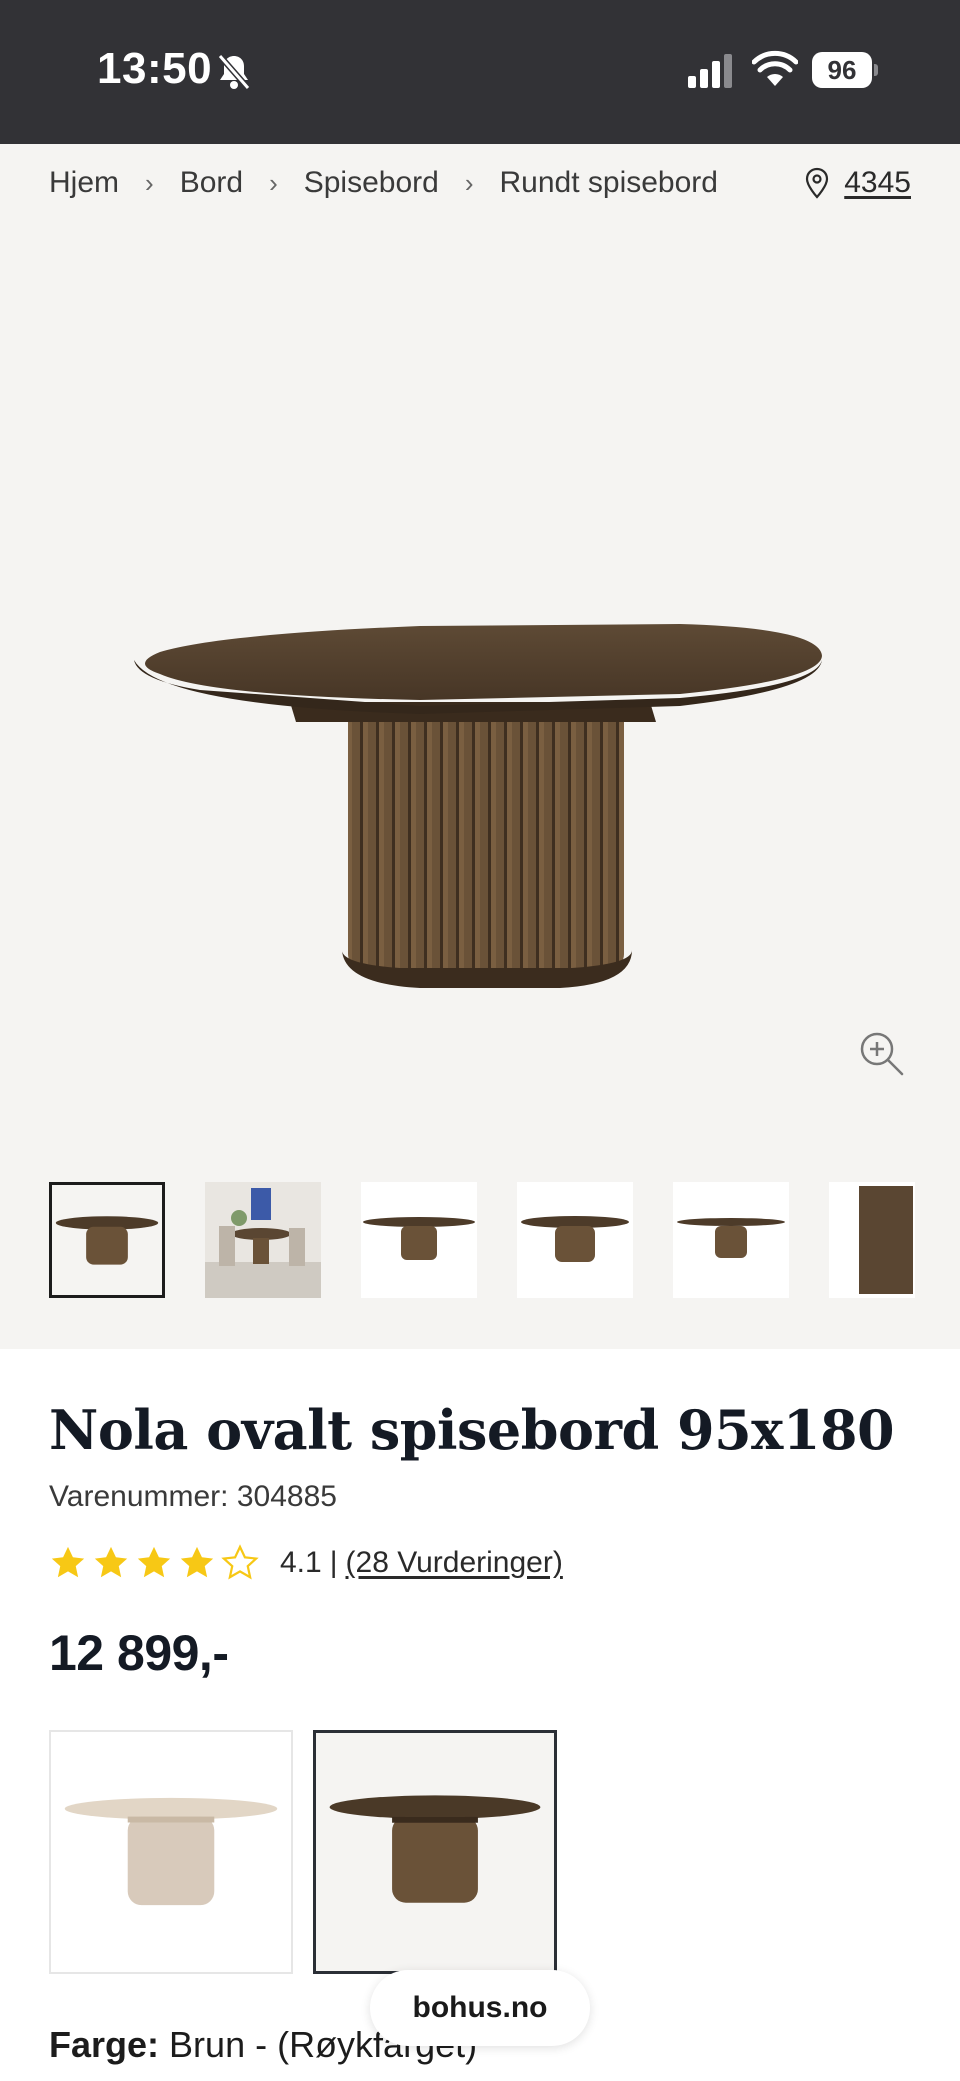  I want to click on product-rating: 4.1 | (28 Vurderinger), so click(306, 1563).